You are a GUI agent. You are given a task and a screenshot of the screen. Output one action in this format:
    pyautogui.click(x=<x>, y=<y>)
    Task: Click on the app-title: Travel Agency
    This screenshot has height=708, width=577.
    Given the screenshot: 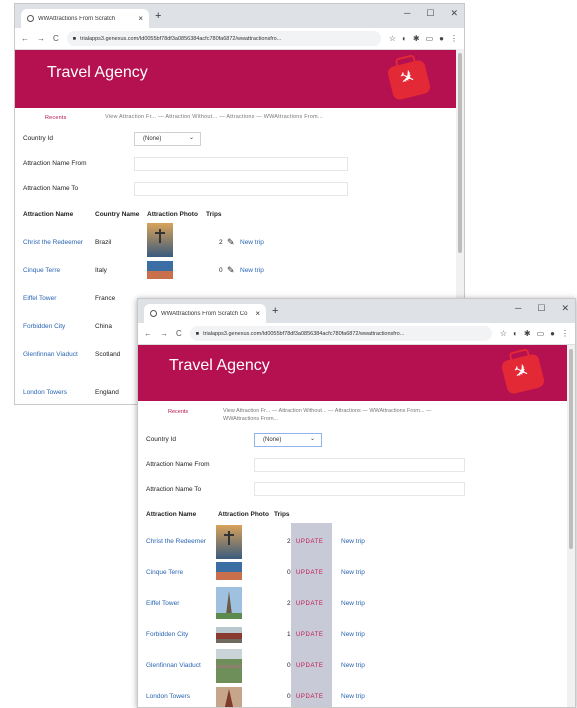 What is the action you would take?
    pyautogui.click(x=219, y=365)
    